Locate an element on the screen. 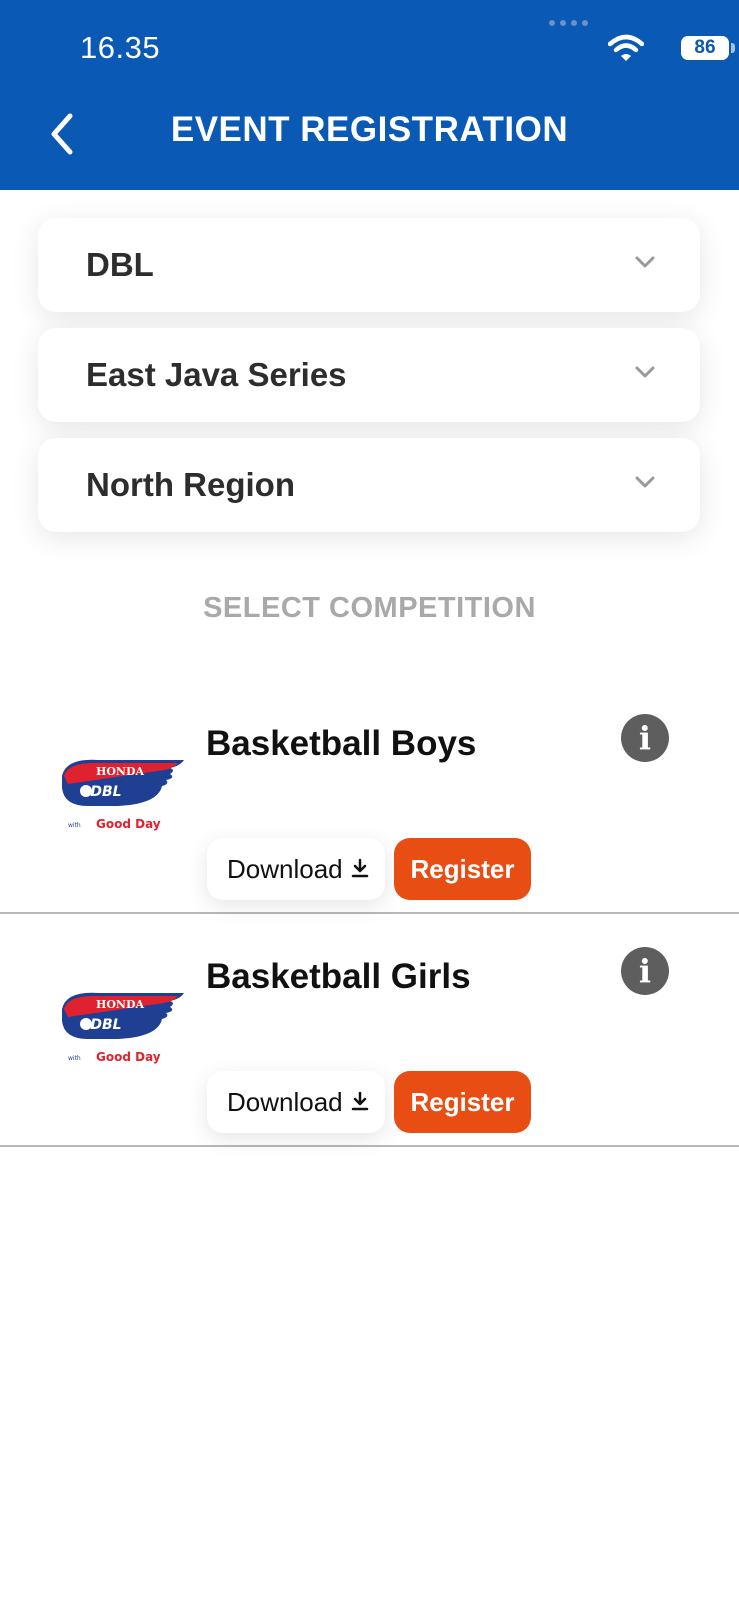  cellular-signal-icon is located at coordinates (569, 24).